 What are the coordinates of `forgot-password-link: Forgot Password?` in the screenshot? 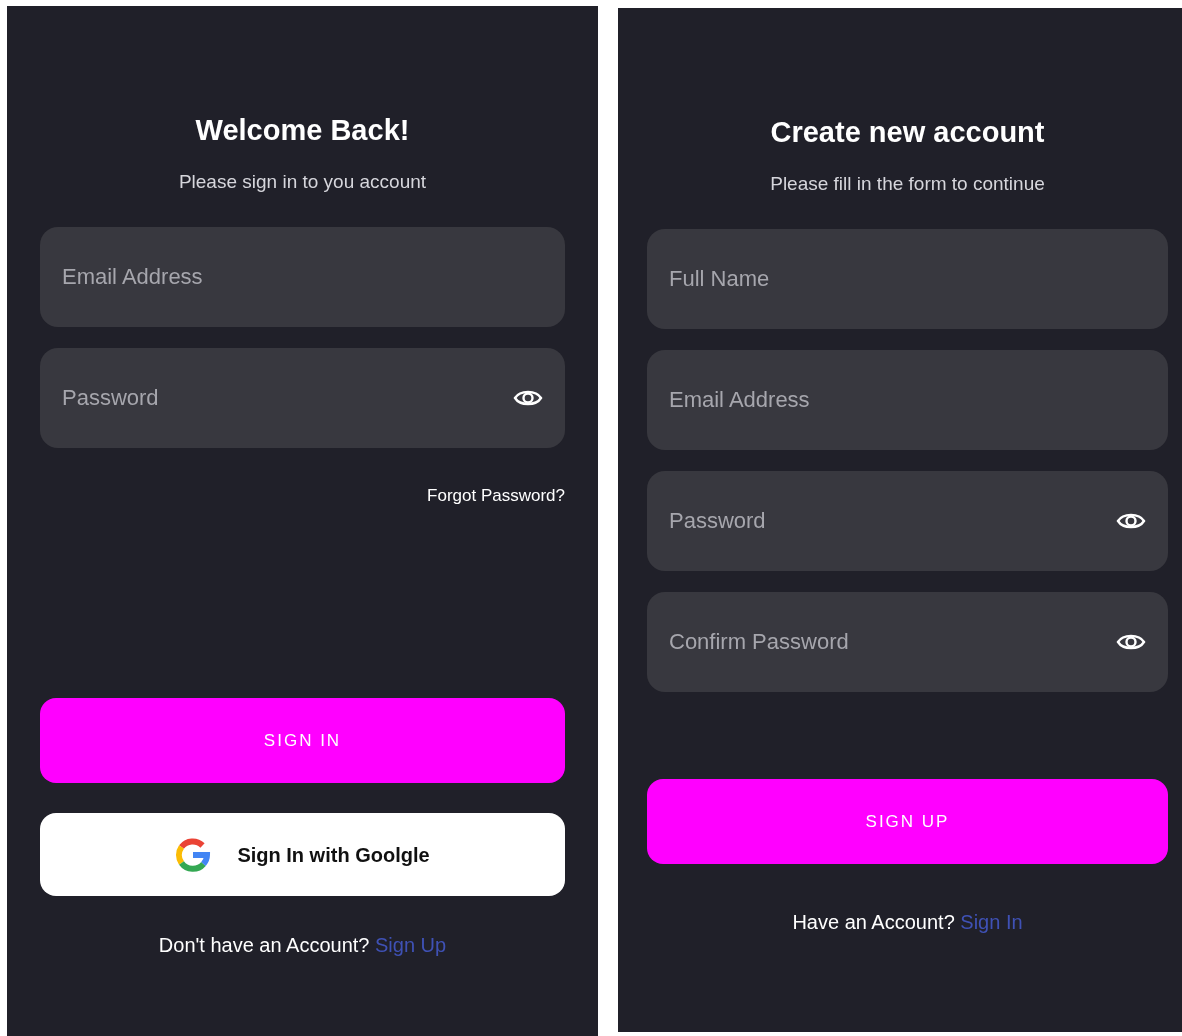 It's located at (496, 496).